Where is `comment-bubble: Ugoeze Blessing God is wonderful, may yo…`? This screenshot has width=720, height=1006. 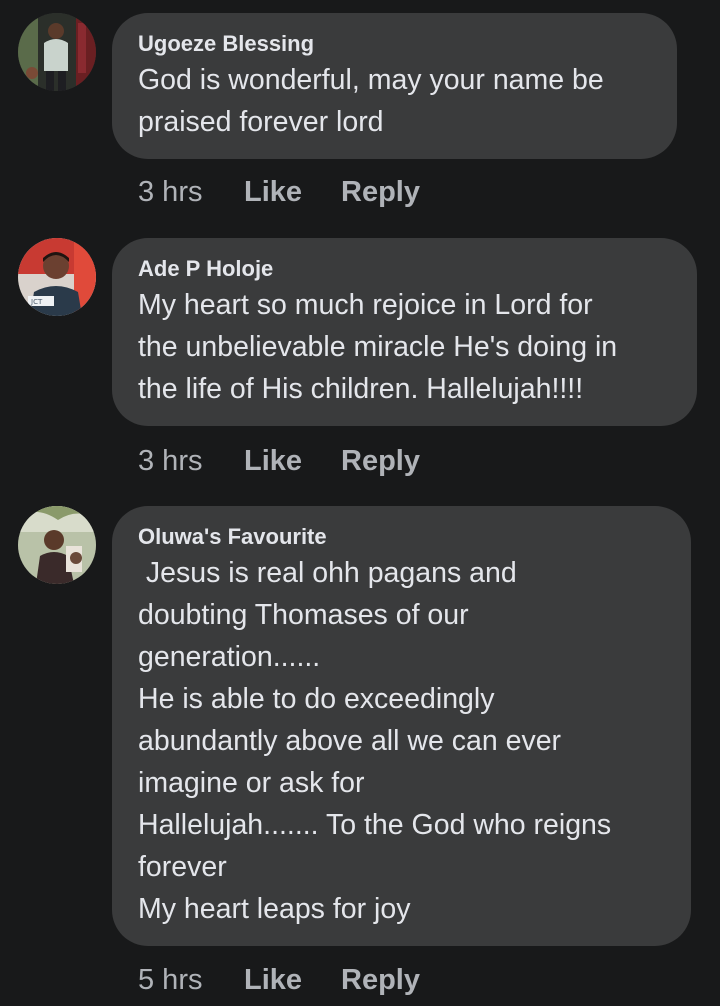
comment-bubble: Ugoeze Blessing God is wonderful, may yo… is located at coordinates (394, 86).